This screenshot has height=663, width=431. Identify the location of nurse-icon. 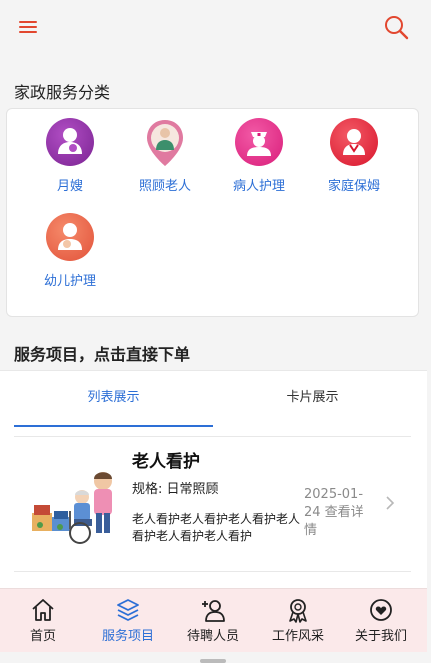
(259, 142).